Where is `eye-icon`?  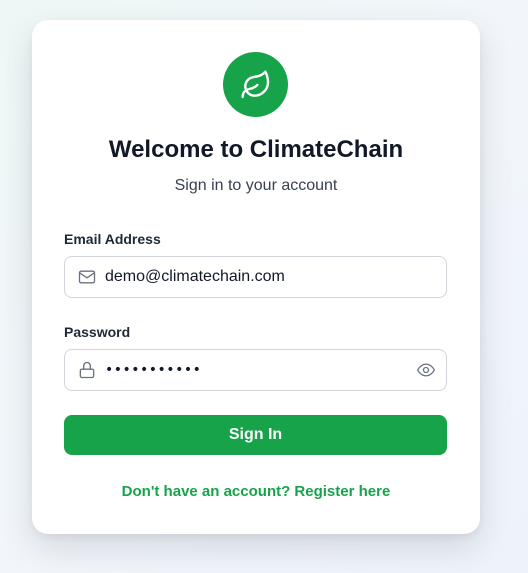 eye-icon is located at coordinates (426, 370).